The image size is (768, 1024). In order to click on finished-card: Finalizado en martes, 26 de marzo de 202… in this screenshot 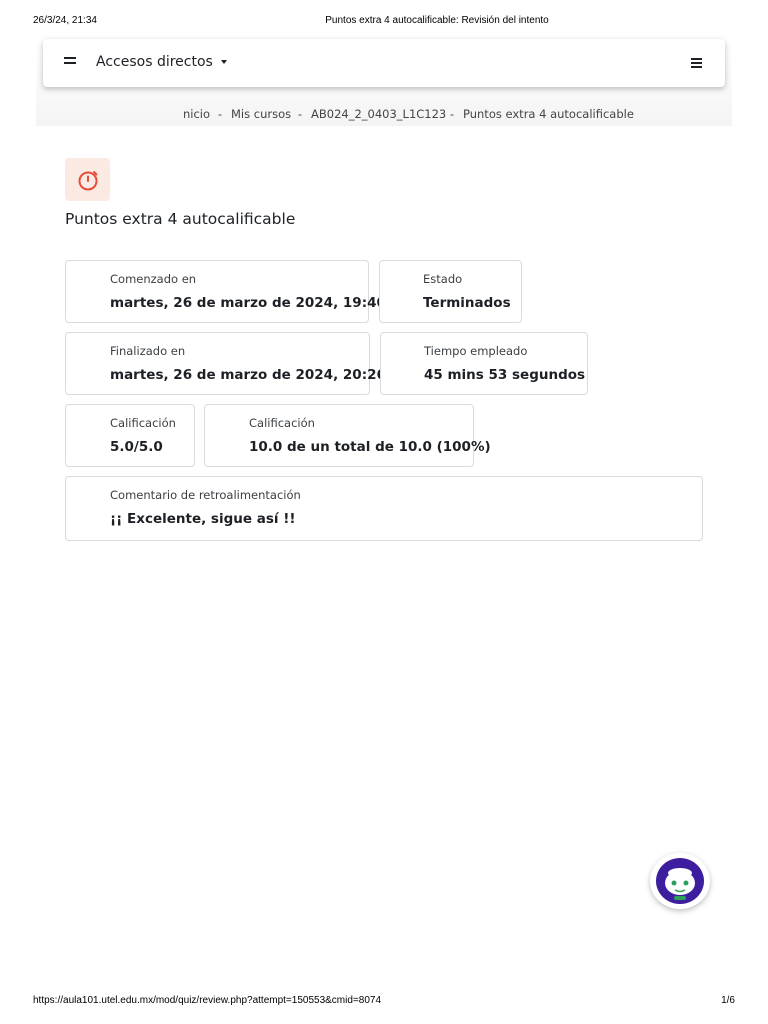, I will do `click(225, 363)`.